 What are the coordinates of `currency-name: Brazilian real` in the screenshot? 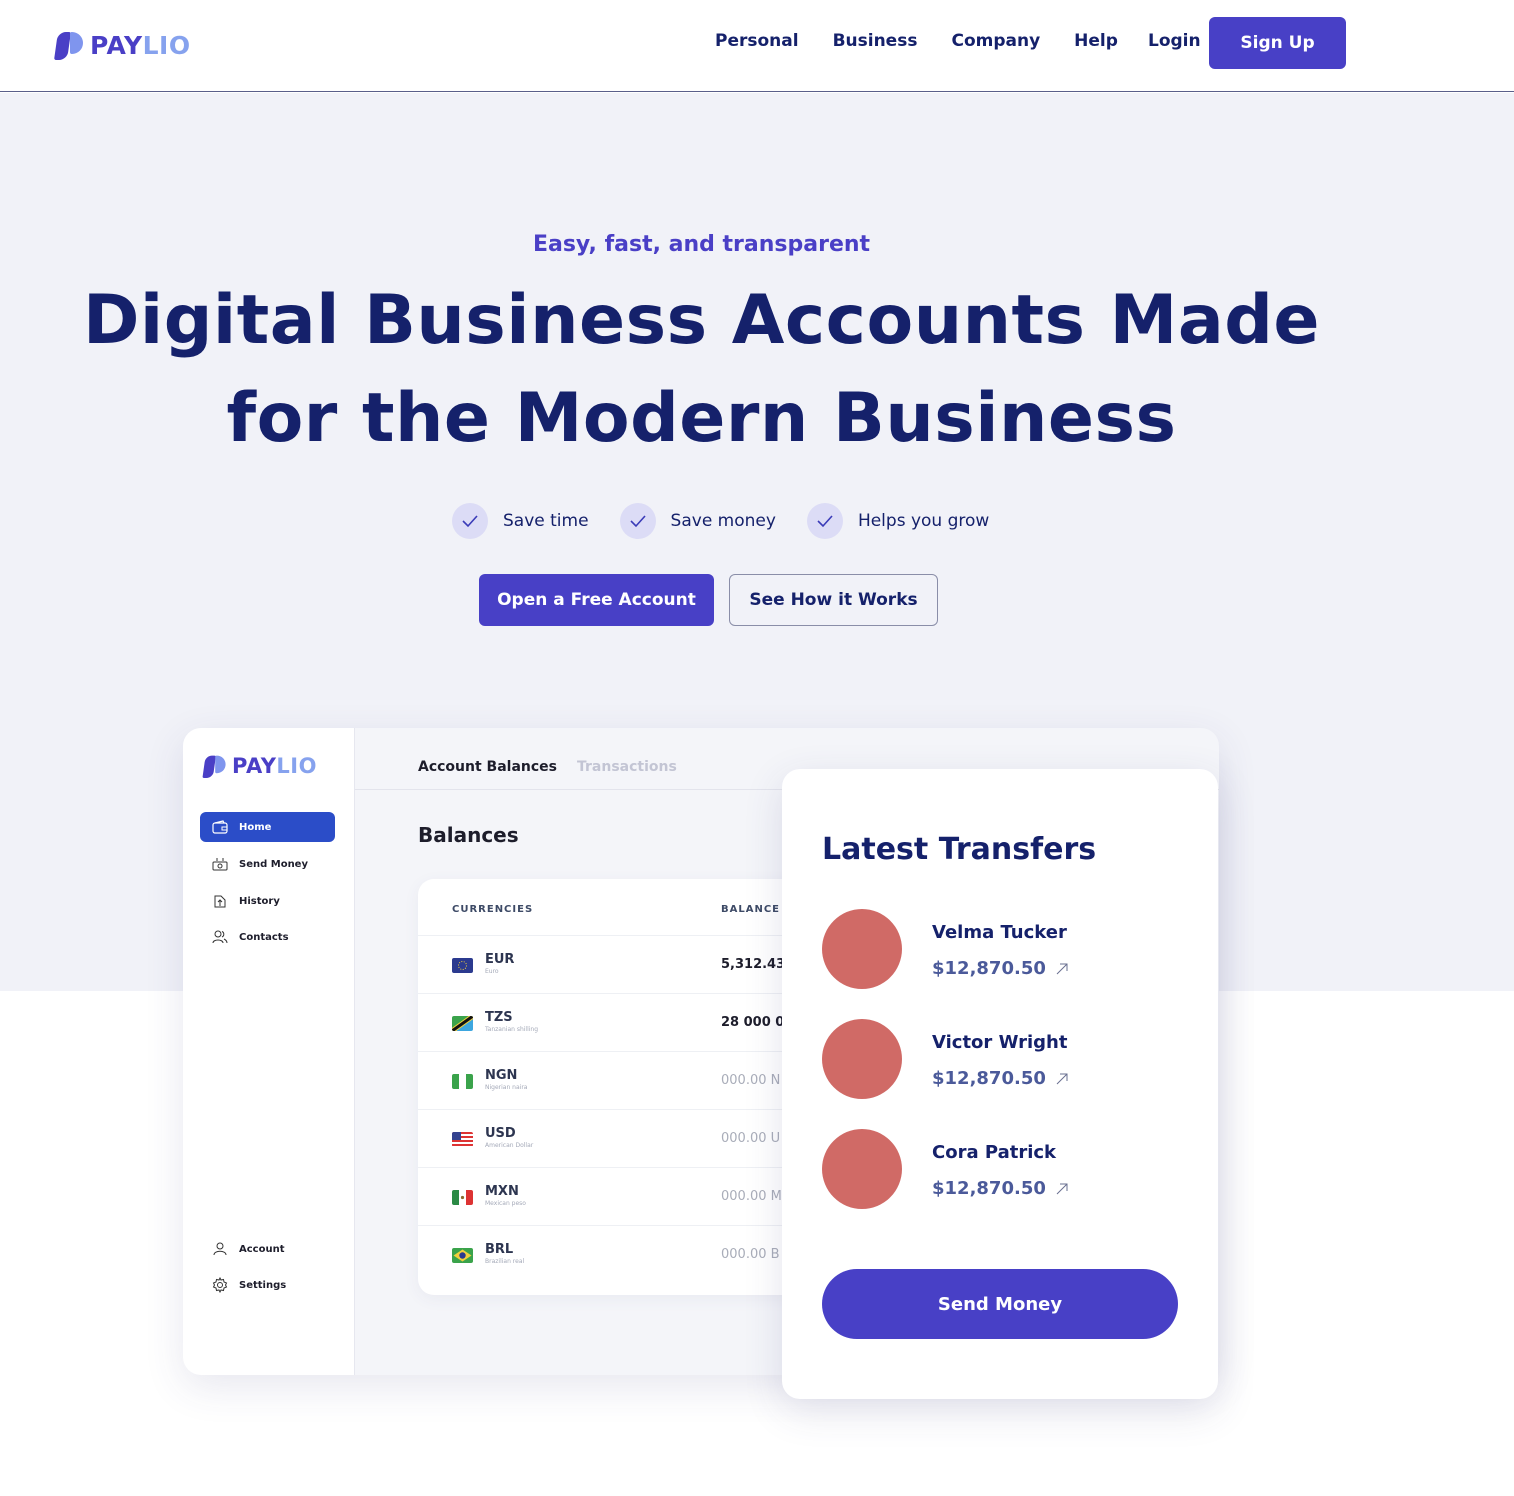 It's located at (505, 1261).